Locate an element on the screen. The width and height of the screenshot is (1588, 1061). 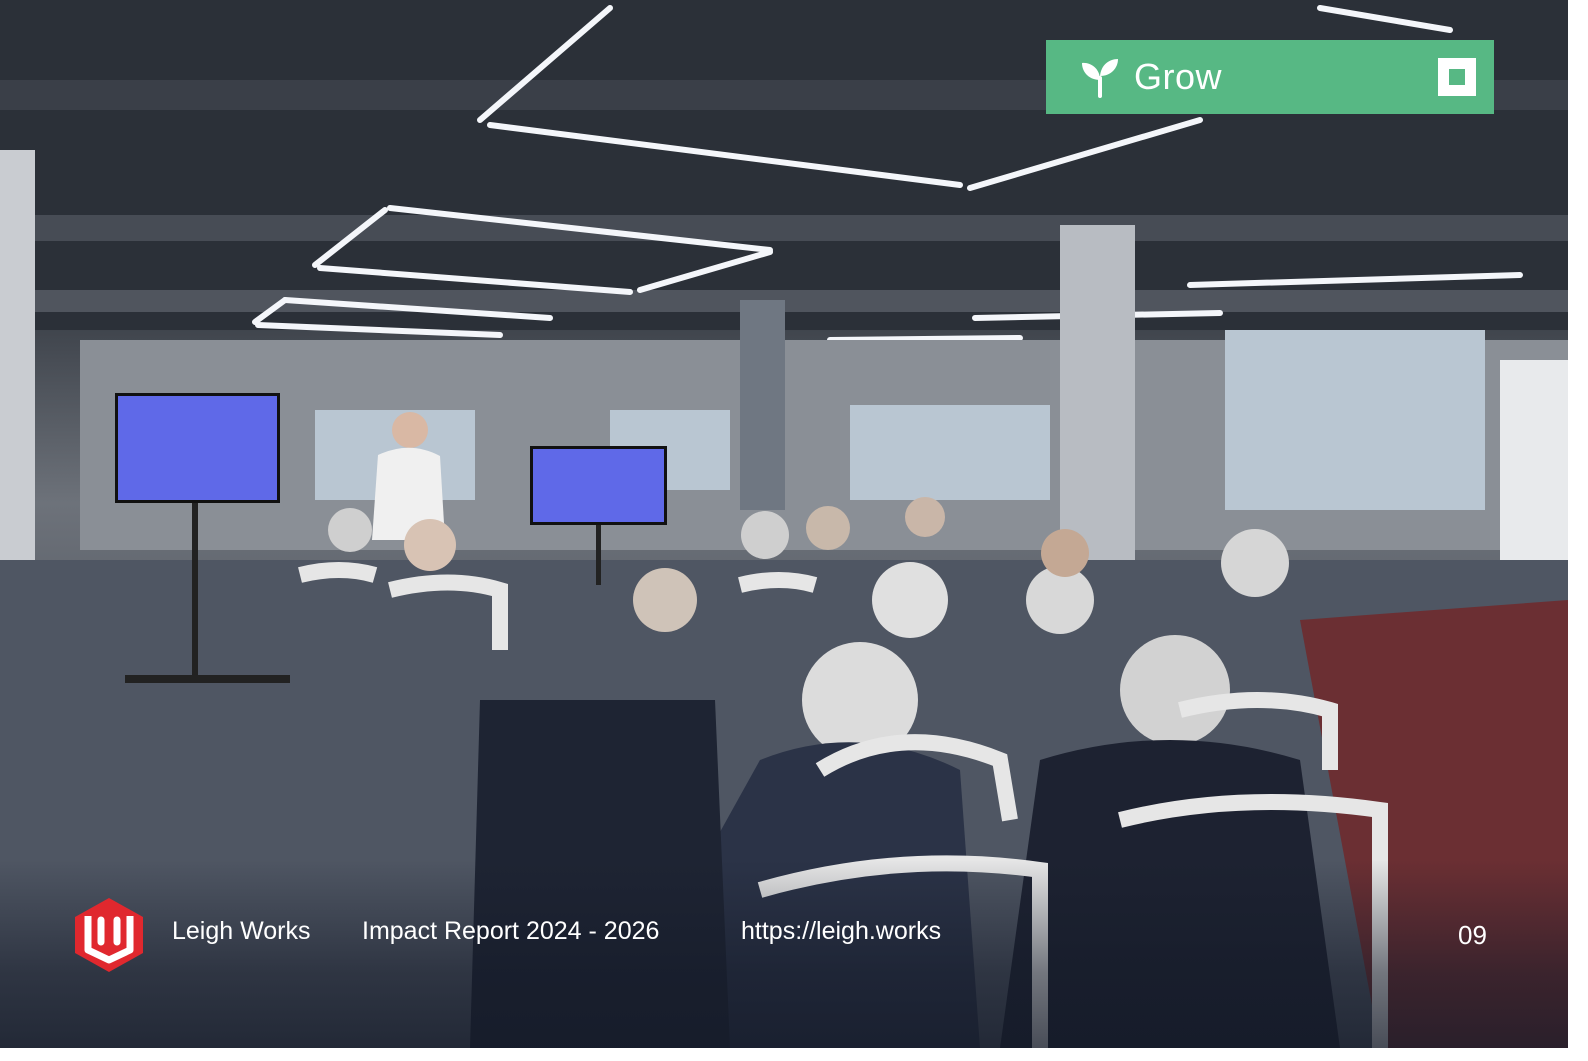
section-toggle-button is located at coordinates (1457, 77).